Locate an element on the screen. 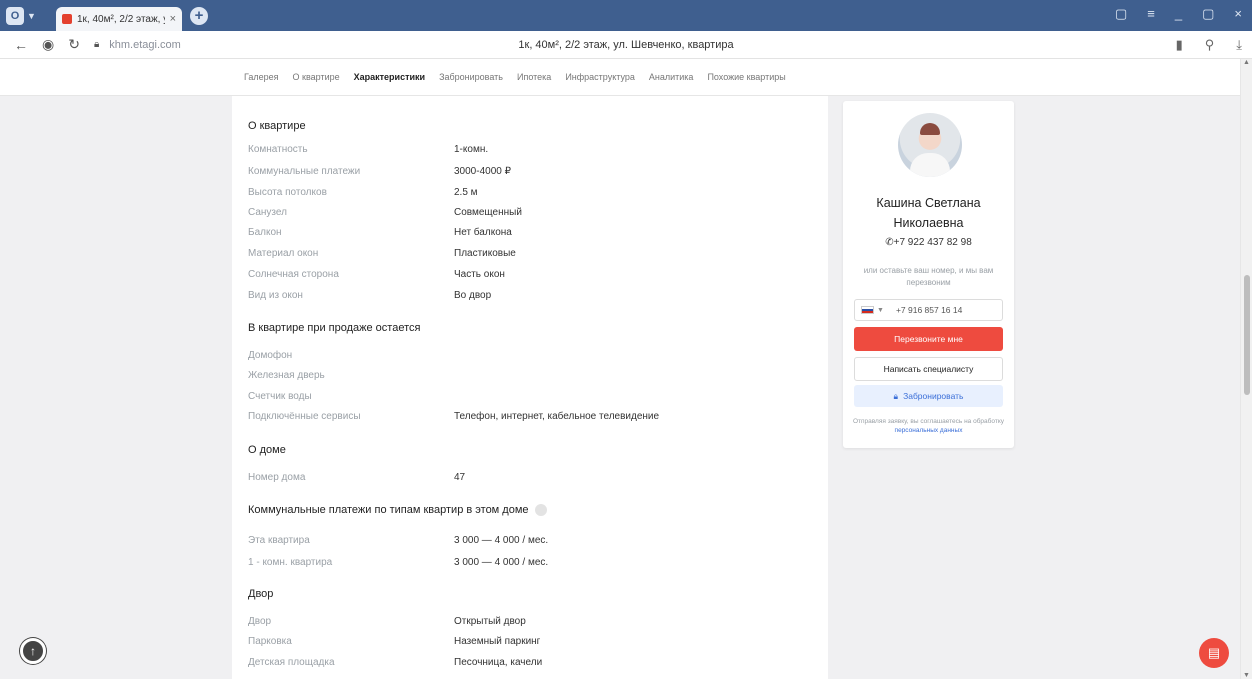  window-controls: ▢ ≡ _ ▢ × is located at coordinates (1178, 14).